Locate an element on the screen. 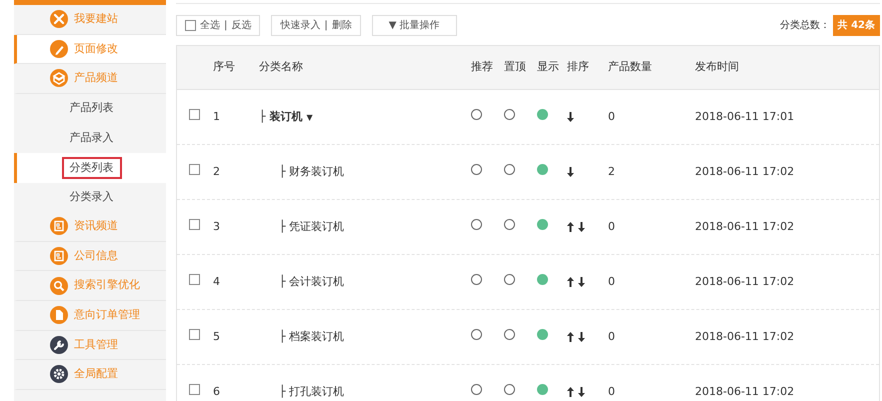 This screenshot has height=401, width=882. row-number: 2 is located at coordinates (216, 171).